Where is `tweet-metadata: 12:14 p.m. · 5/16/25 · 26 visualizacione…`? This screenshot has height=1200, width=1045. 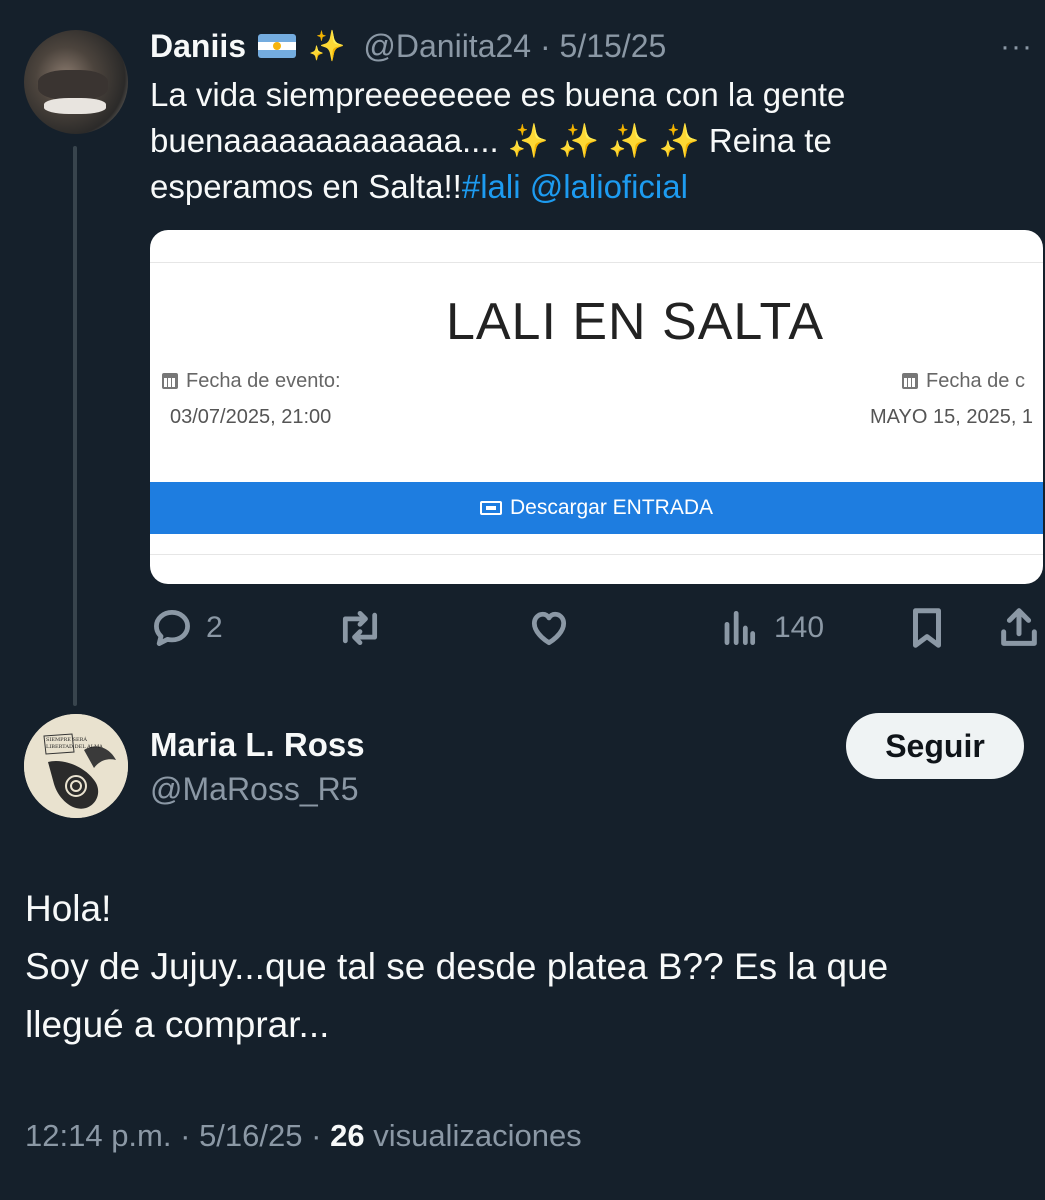
tweet-metadata: 12:14 p.m. · 5/16/25 · 26 visualizacione… is located at coordinates (303, 1136).